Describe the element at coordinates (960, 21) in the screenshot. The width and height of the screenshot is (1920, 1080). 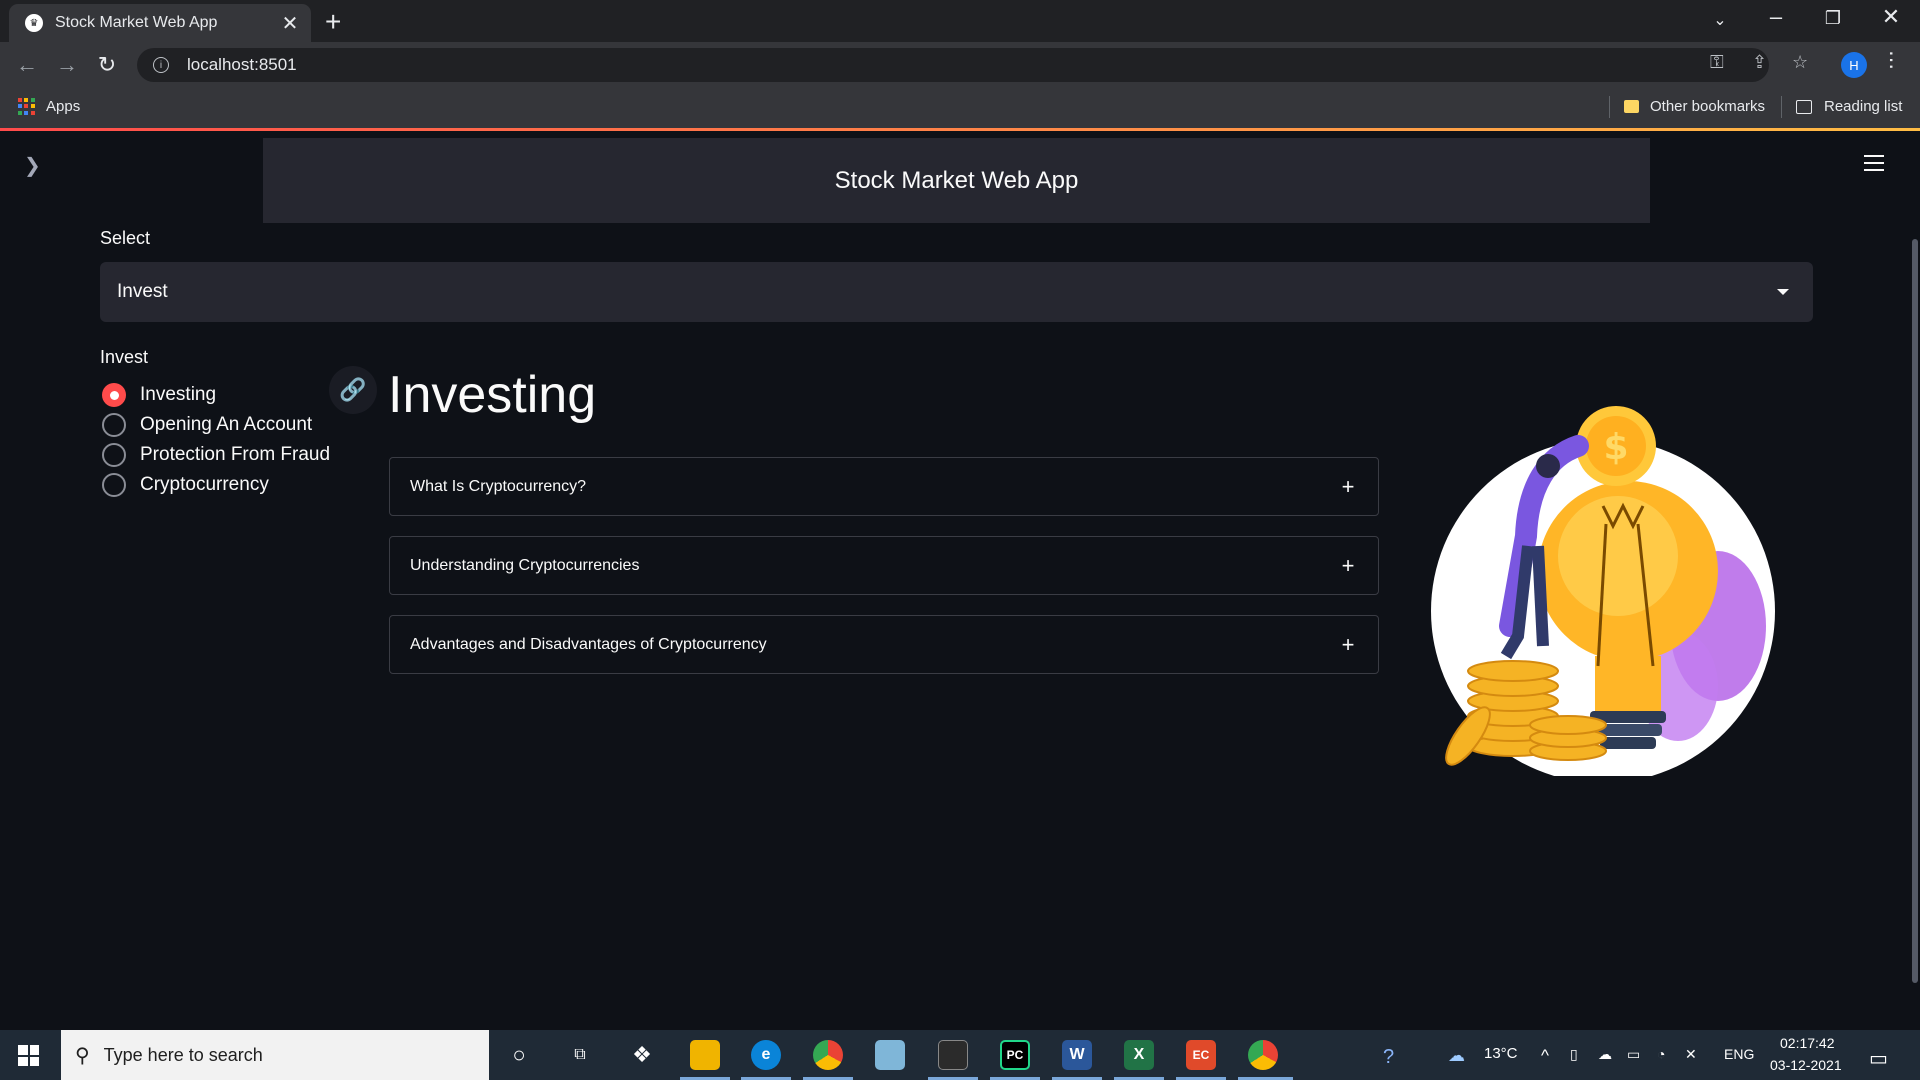
I see `browser-tab-bar: ♛ Stock Market Web App ✕ + ⌄ – ❐ ✕` at that location.